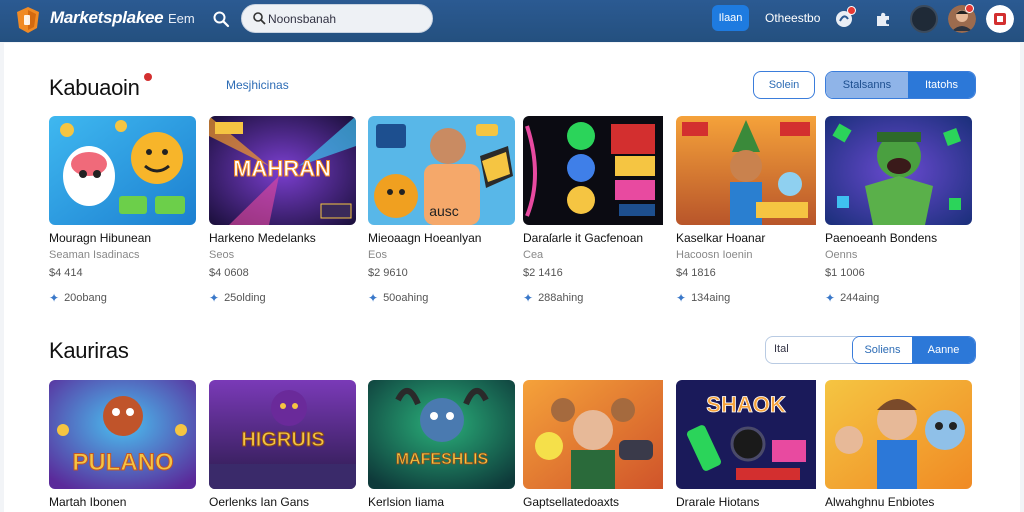 This screenshot has height=512, width=1024. I want to click on section-title-1: Kabuaoin, so click(94, 87).